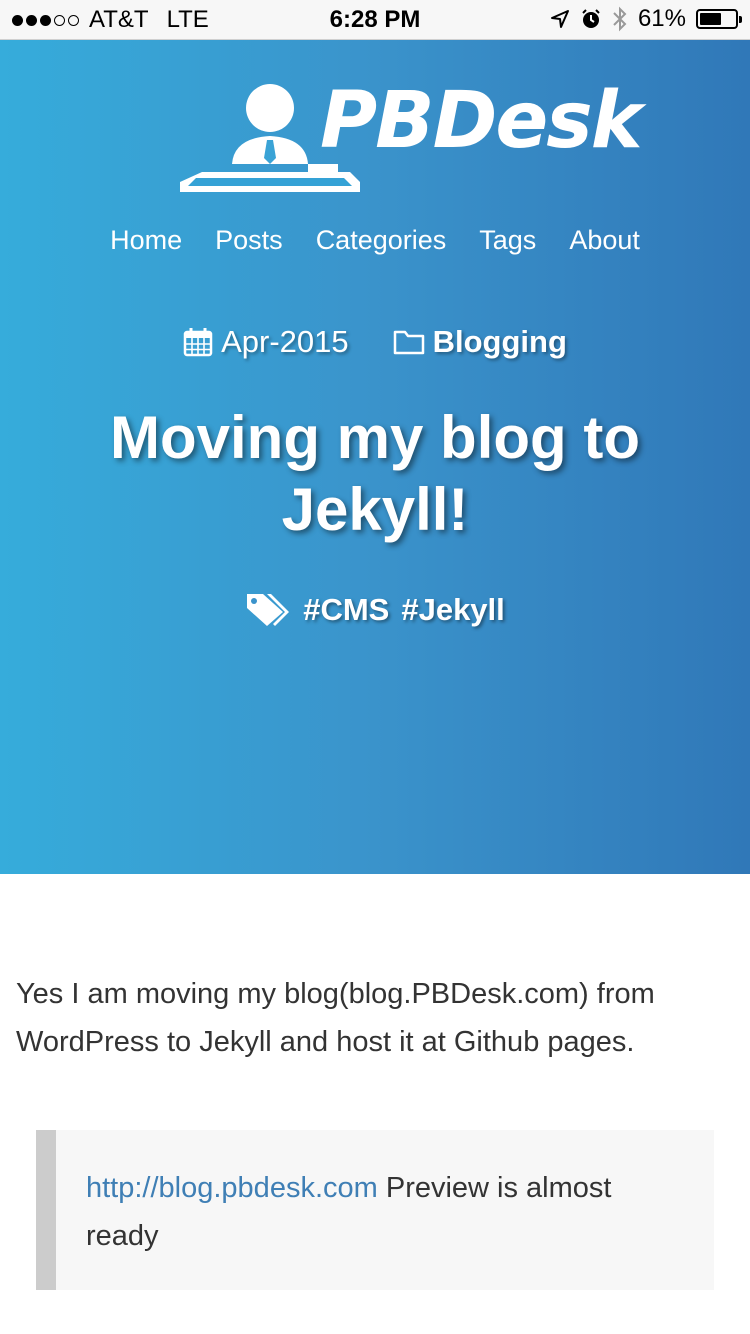  I want to click on main-nav: Home Posts Categories Tags About, so click(375, 240).